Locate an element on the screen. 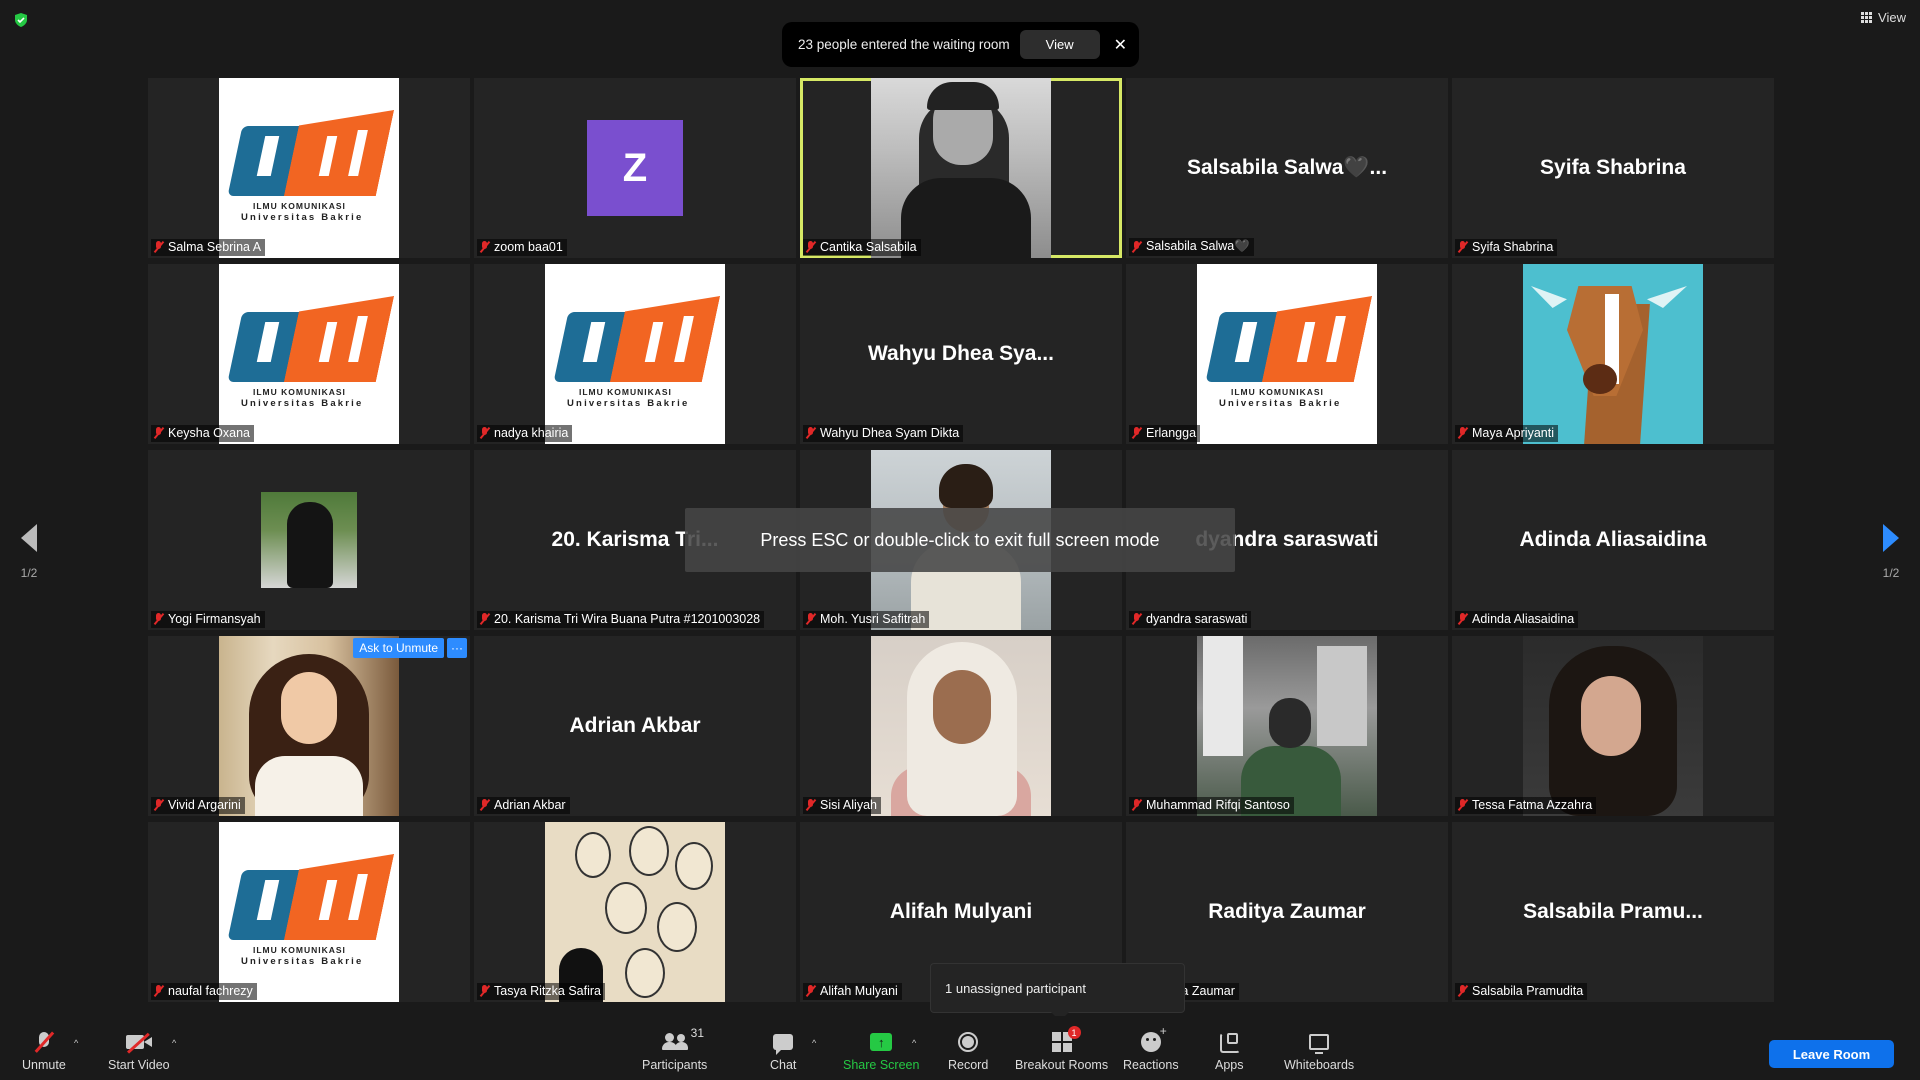  start-video-button: Start Video is located at coordinates (139, 1051).